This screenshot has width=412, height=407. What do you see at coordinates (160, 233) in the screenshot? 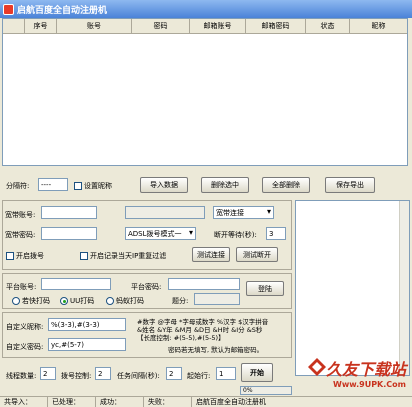
I see `dial-mode-select: ADSL拨号模式一` at bounding box center [160, 233].